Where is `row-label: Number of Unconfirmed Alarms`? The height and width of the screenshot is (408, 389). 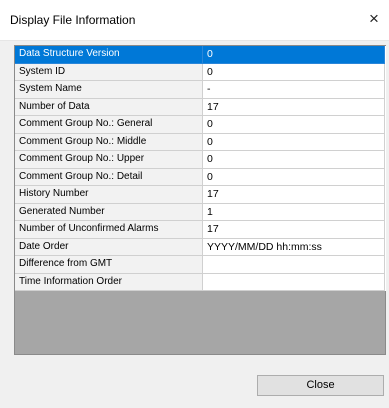
row-label: Number of Unconfirmed Alarms is located at coordinates (109, 230).